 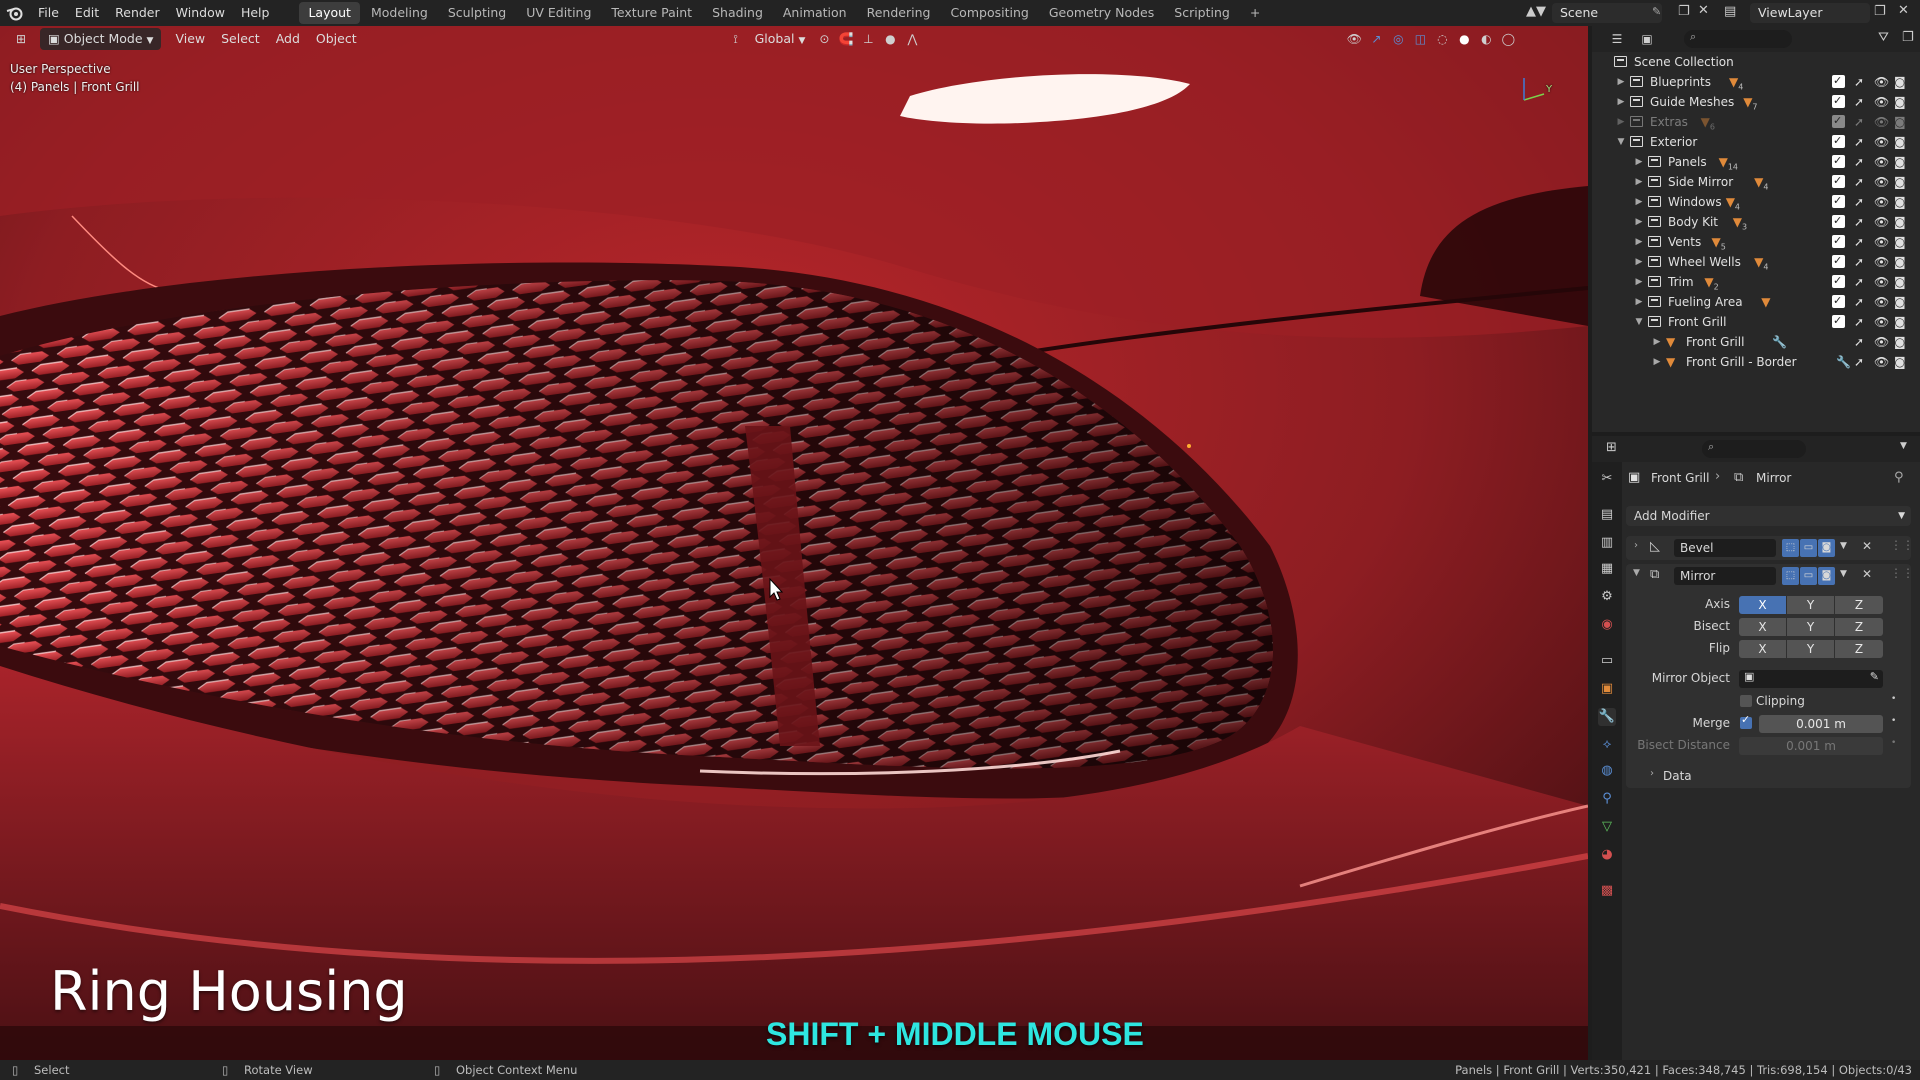 I want to click on menu-add: Add, so click(x=288, y=39).